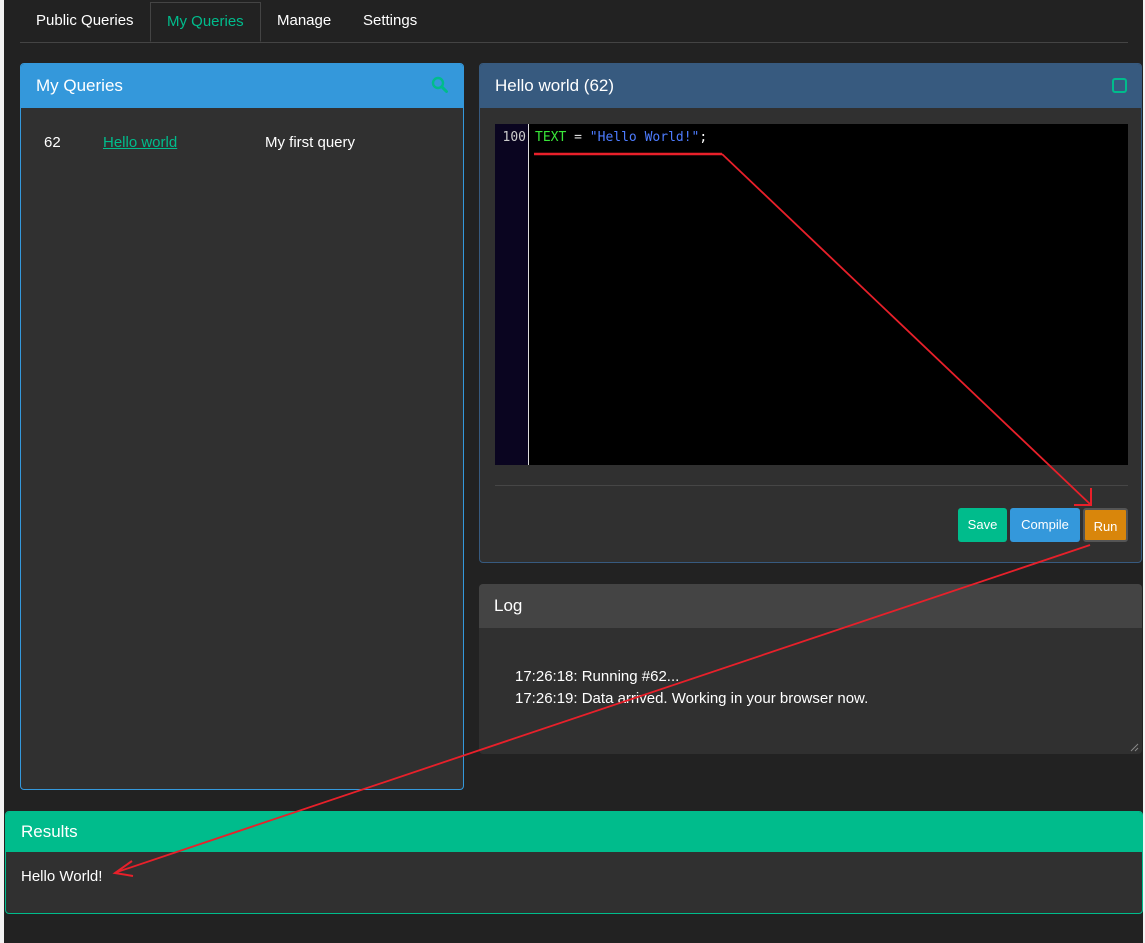 The width and height of the screenshot is (1145, 943). I want to click on log-title: Log, so click(508, 605).